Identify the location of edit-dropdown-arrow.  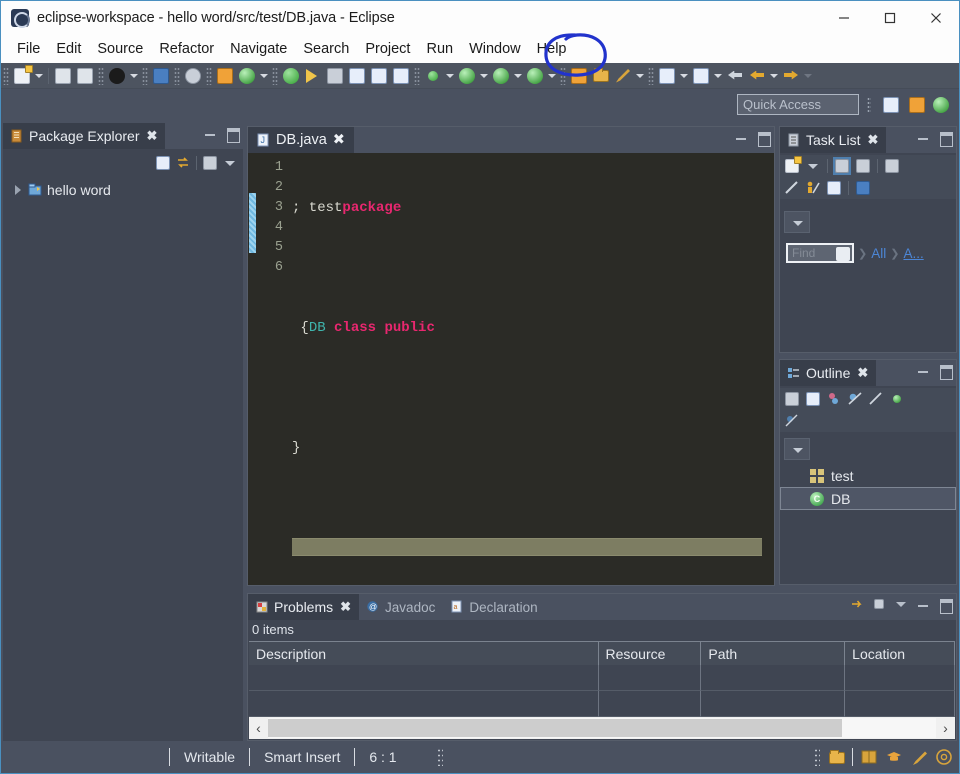
(640, 76).